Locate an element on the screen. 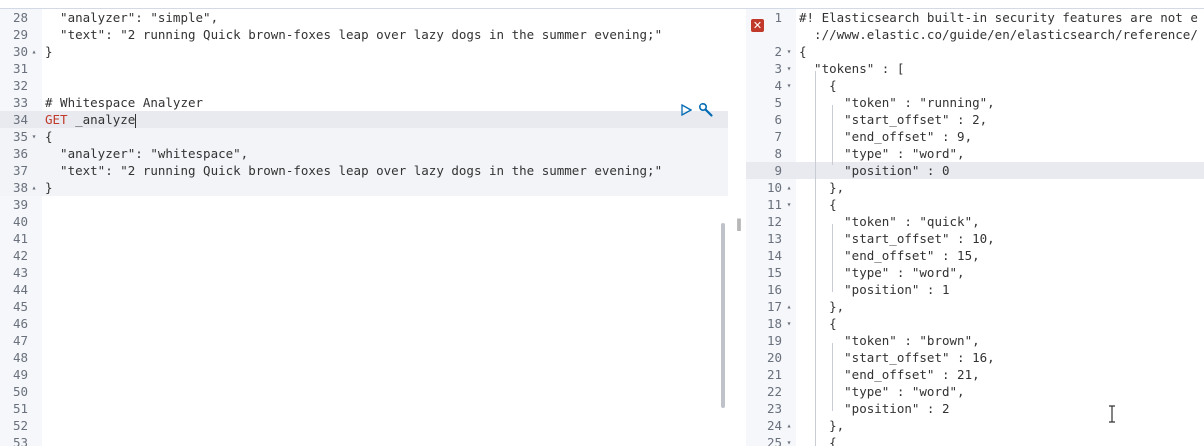 This screenshot has width=1204, height=446. code-text: "token" : "brown", is located at coordinates (889, 340).